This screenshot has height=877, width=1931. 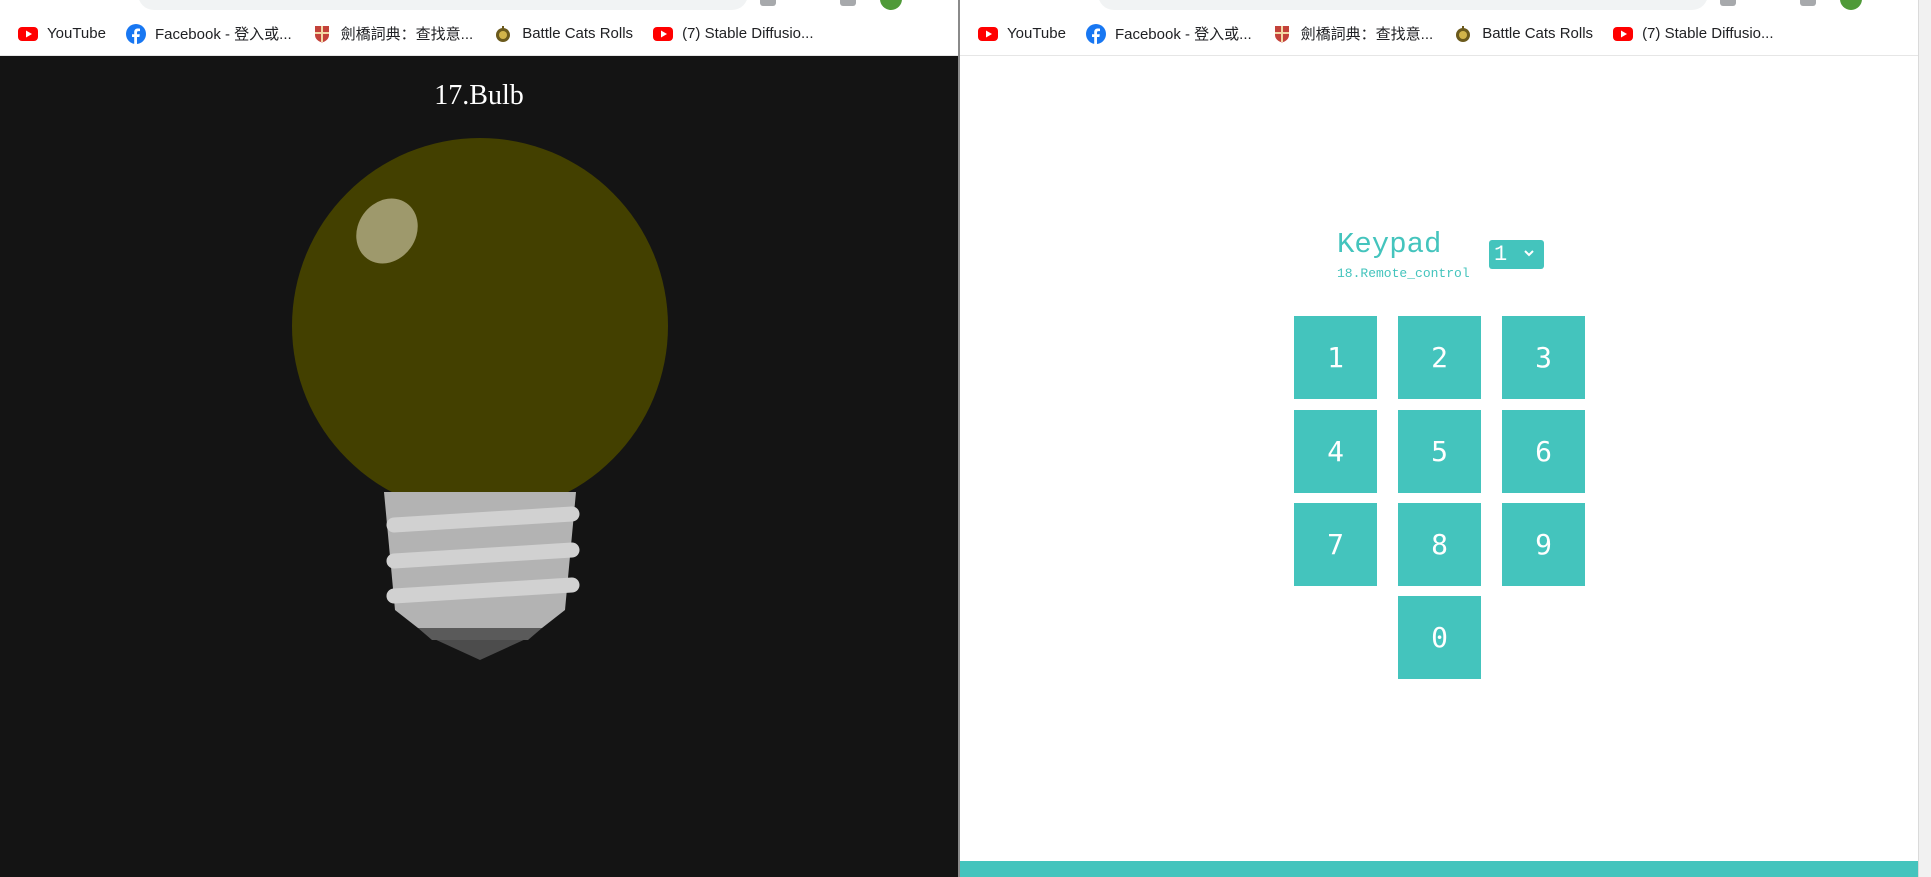 I want to click on key-8: 8, so click(x=1439, y=544).